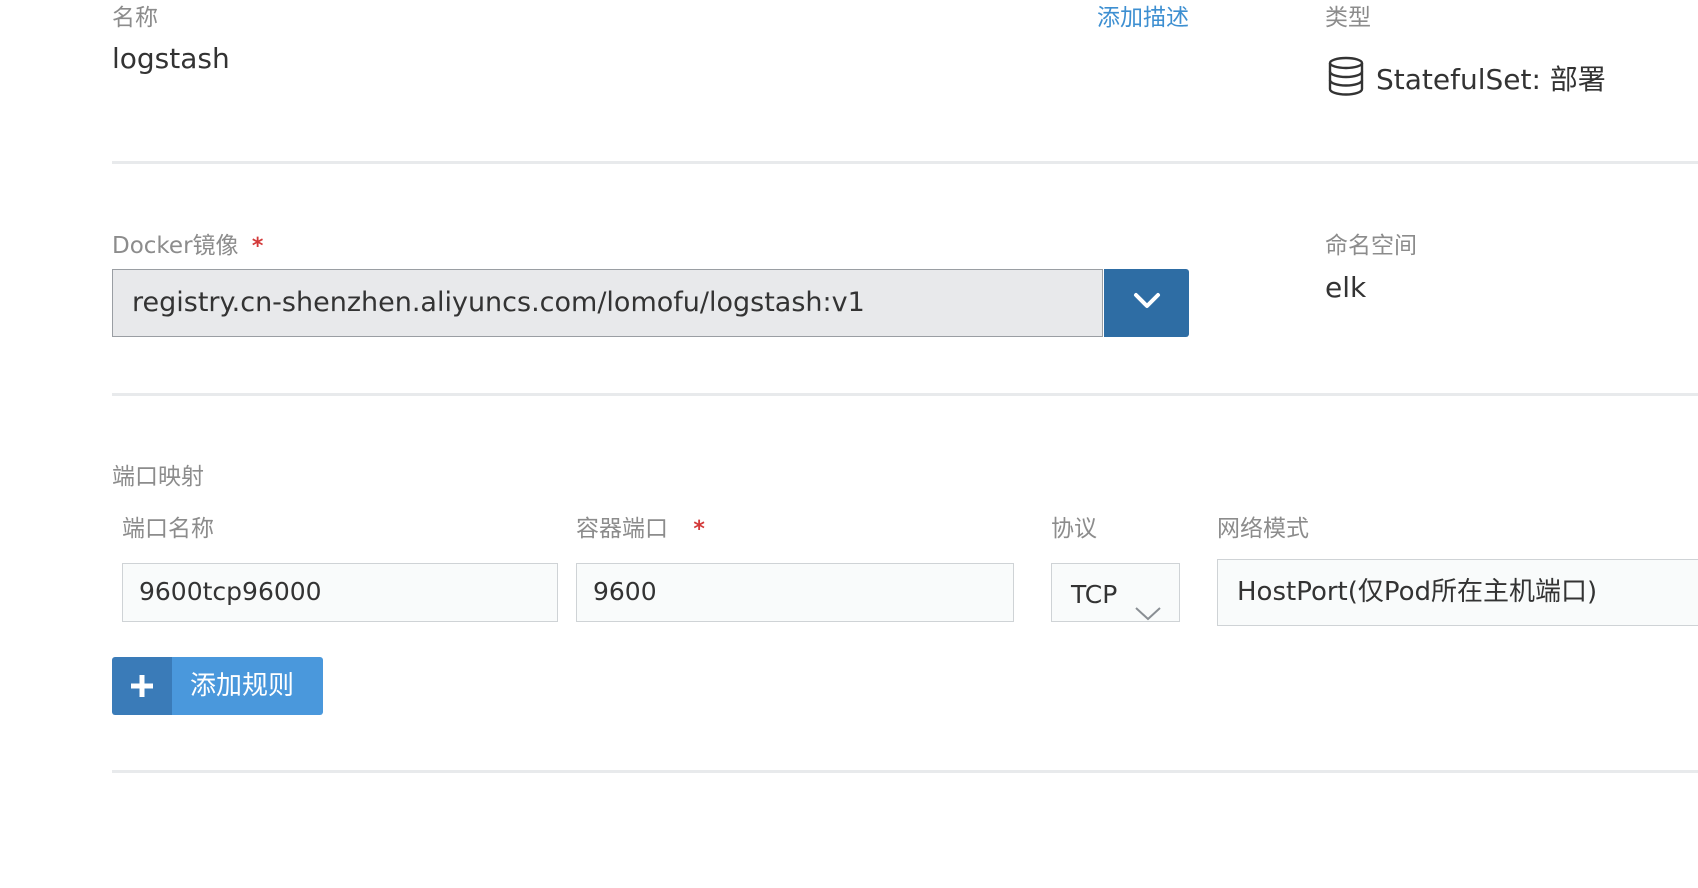 The image size is (1698, 888). Describe the element at coordinates (158, 477) in the screenshot. I see `port-mapping-title: 端口映射` at that location.